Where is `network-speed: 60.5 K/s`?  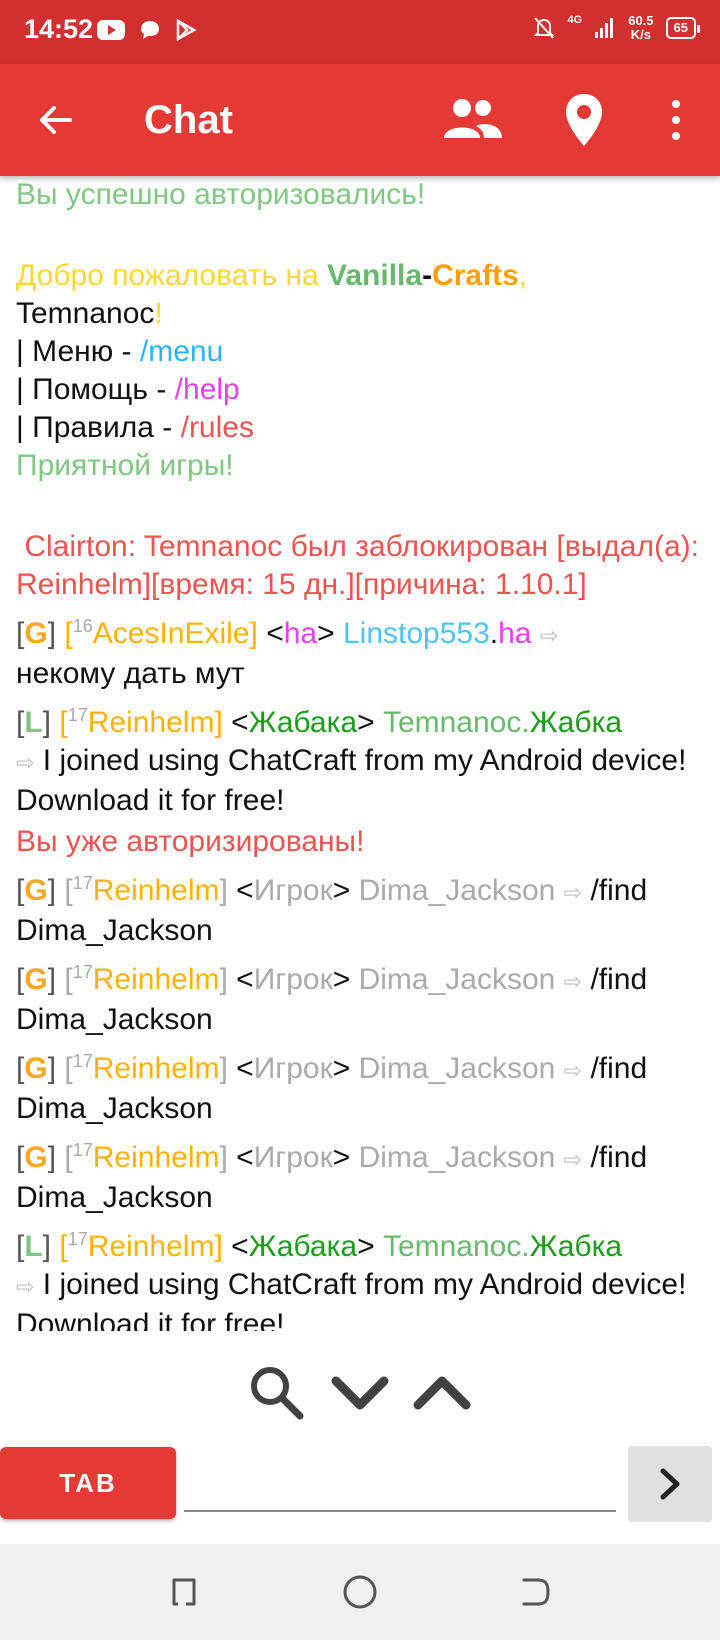
network-speed: 60.5 K/s is located at coordinates (640, 28).